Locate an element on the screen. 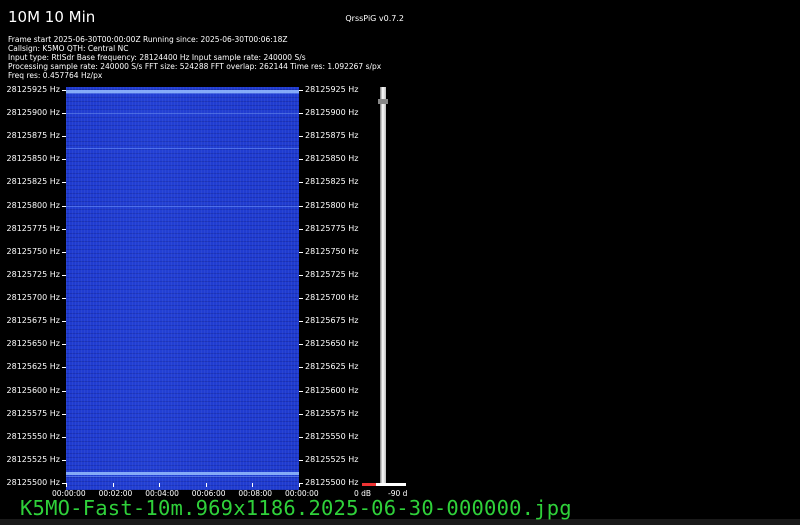 This screenshot has height=525, width=800. y-tick-label-right: 28125775 Hz is located at coordinates (332, 228).